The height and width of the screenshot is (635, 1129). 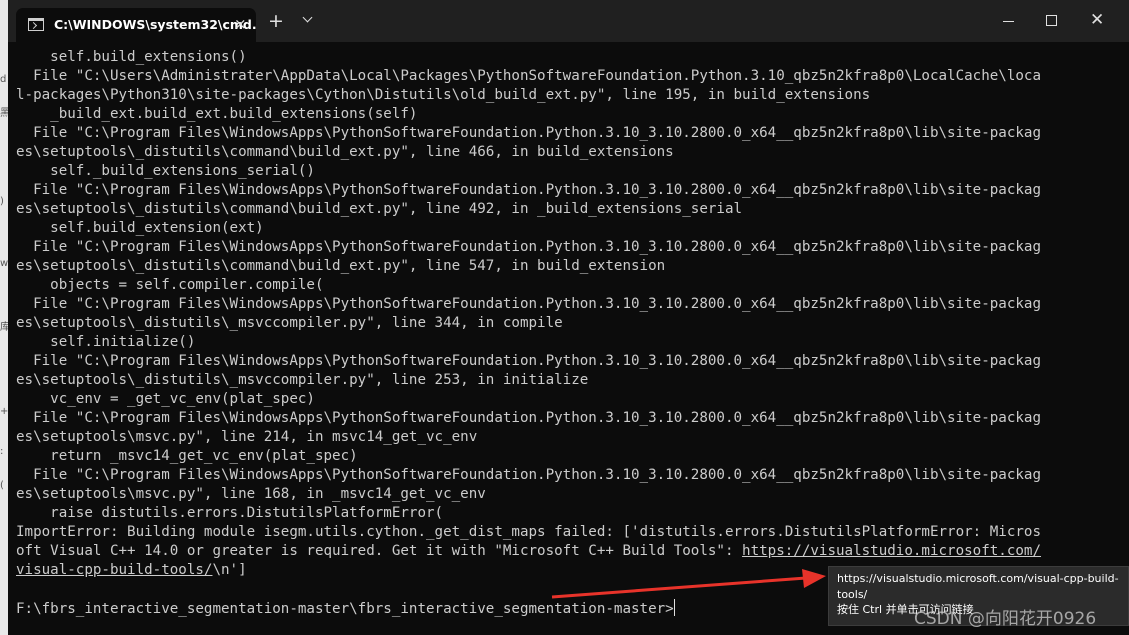 I want to click on title-bar: C:\WINDOWS\system32\cmd. × + ✕, so click(x=568, y=21).